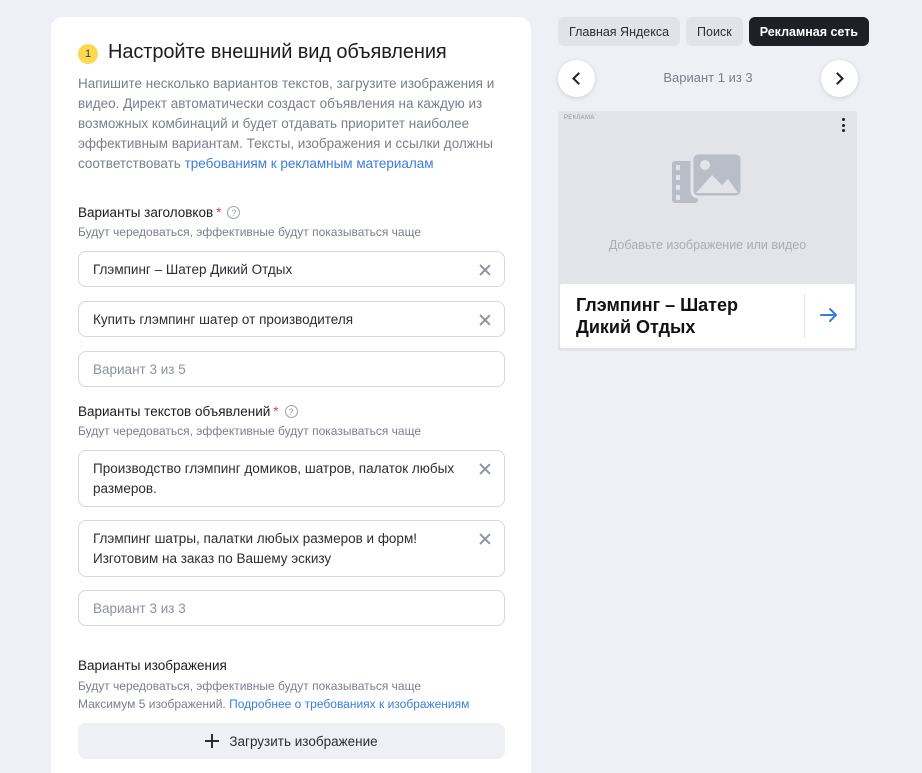 The image size is (922, 773). Describe the element at coordinates (139, 369) in the screenshot. I see `headline-placeholder: Вариант 3 из 5` at that location.